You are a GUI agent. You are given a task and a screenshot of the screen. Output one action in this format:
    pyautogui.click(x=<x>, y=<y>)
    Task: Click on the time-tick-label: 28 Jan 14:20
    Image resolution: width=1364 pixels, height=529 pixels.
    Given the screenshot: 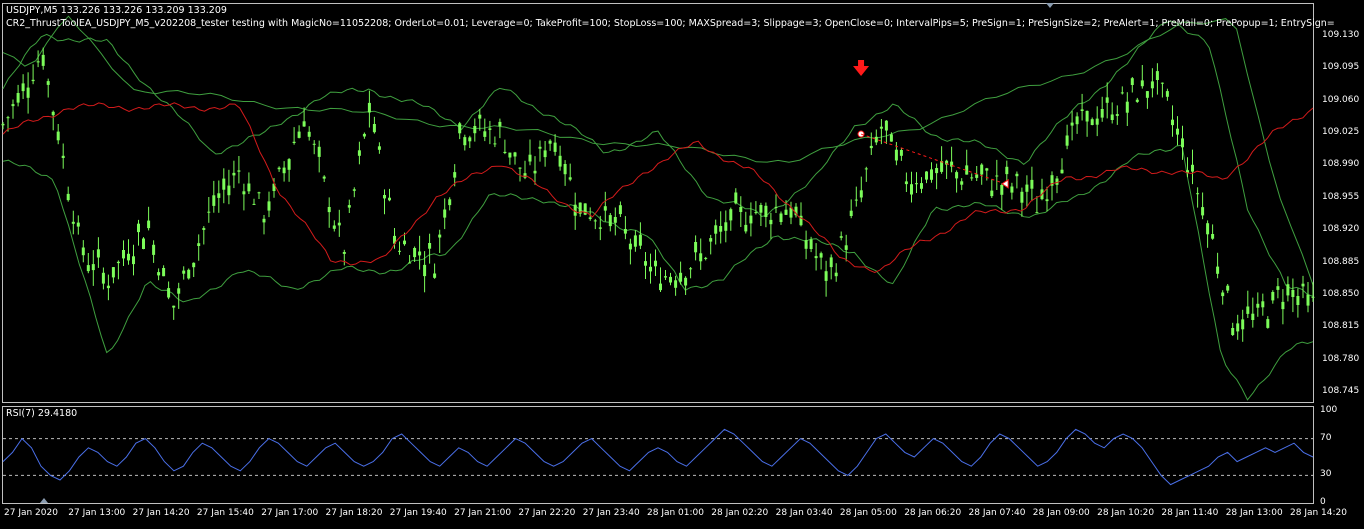 What is the action you would take?
    pyautogui.click(x=1318, y=513)
    